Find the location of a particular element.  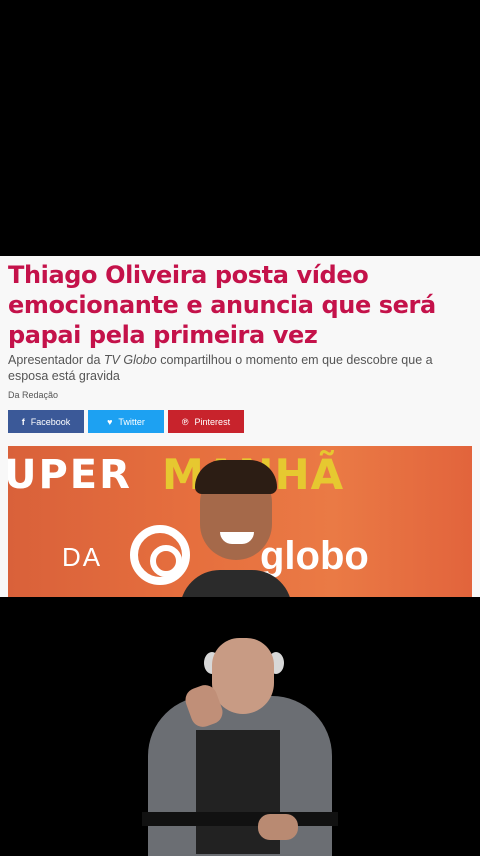

man-resting-hand is located at coordinates (278, 827).